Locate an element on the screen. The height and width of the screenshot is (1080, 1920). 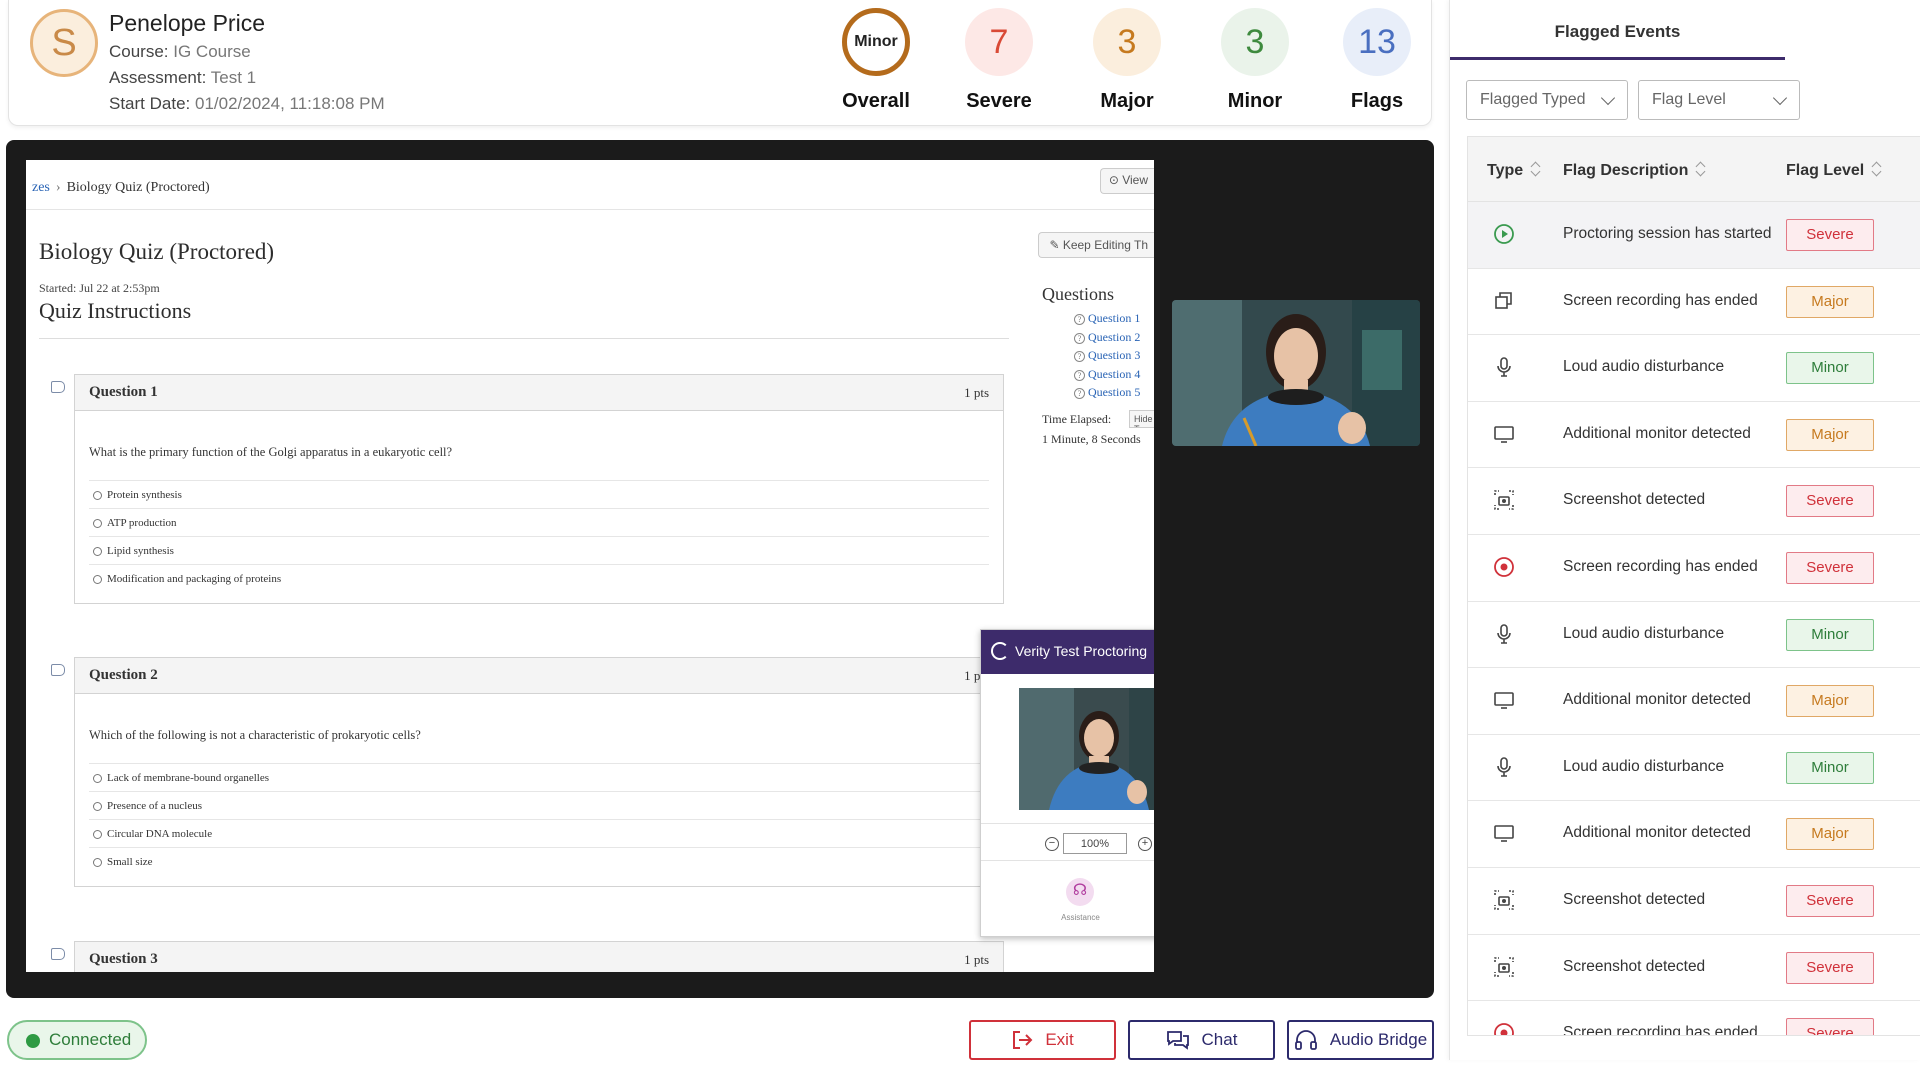
score-overall-value: Minor is located at coordinates (876, 42).